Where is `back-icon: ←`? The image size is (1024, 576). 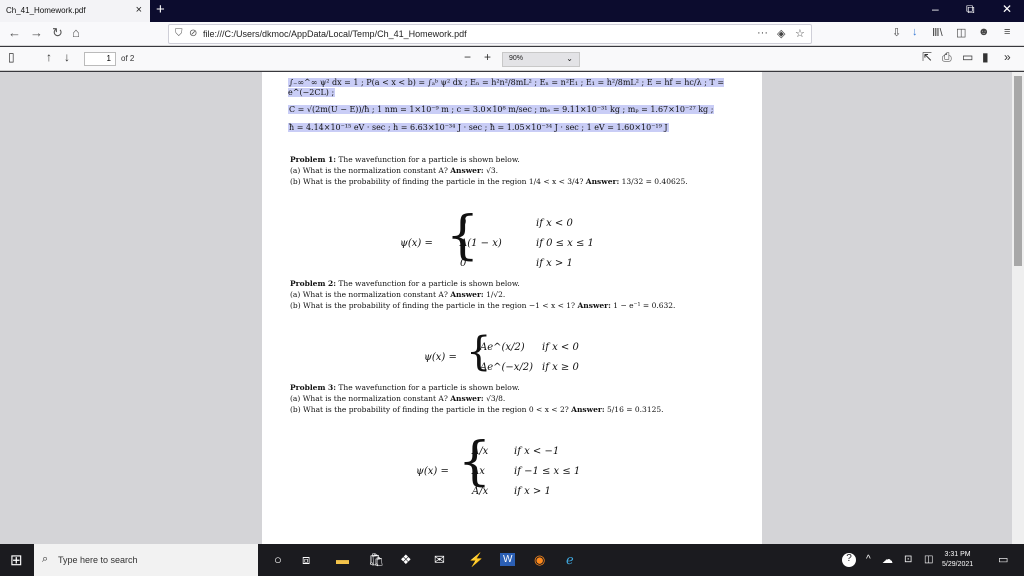 back-icon: ← is located at coordinates (14, 32).